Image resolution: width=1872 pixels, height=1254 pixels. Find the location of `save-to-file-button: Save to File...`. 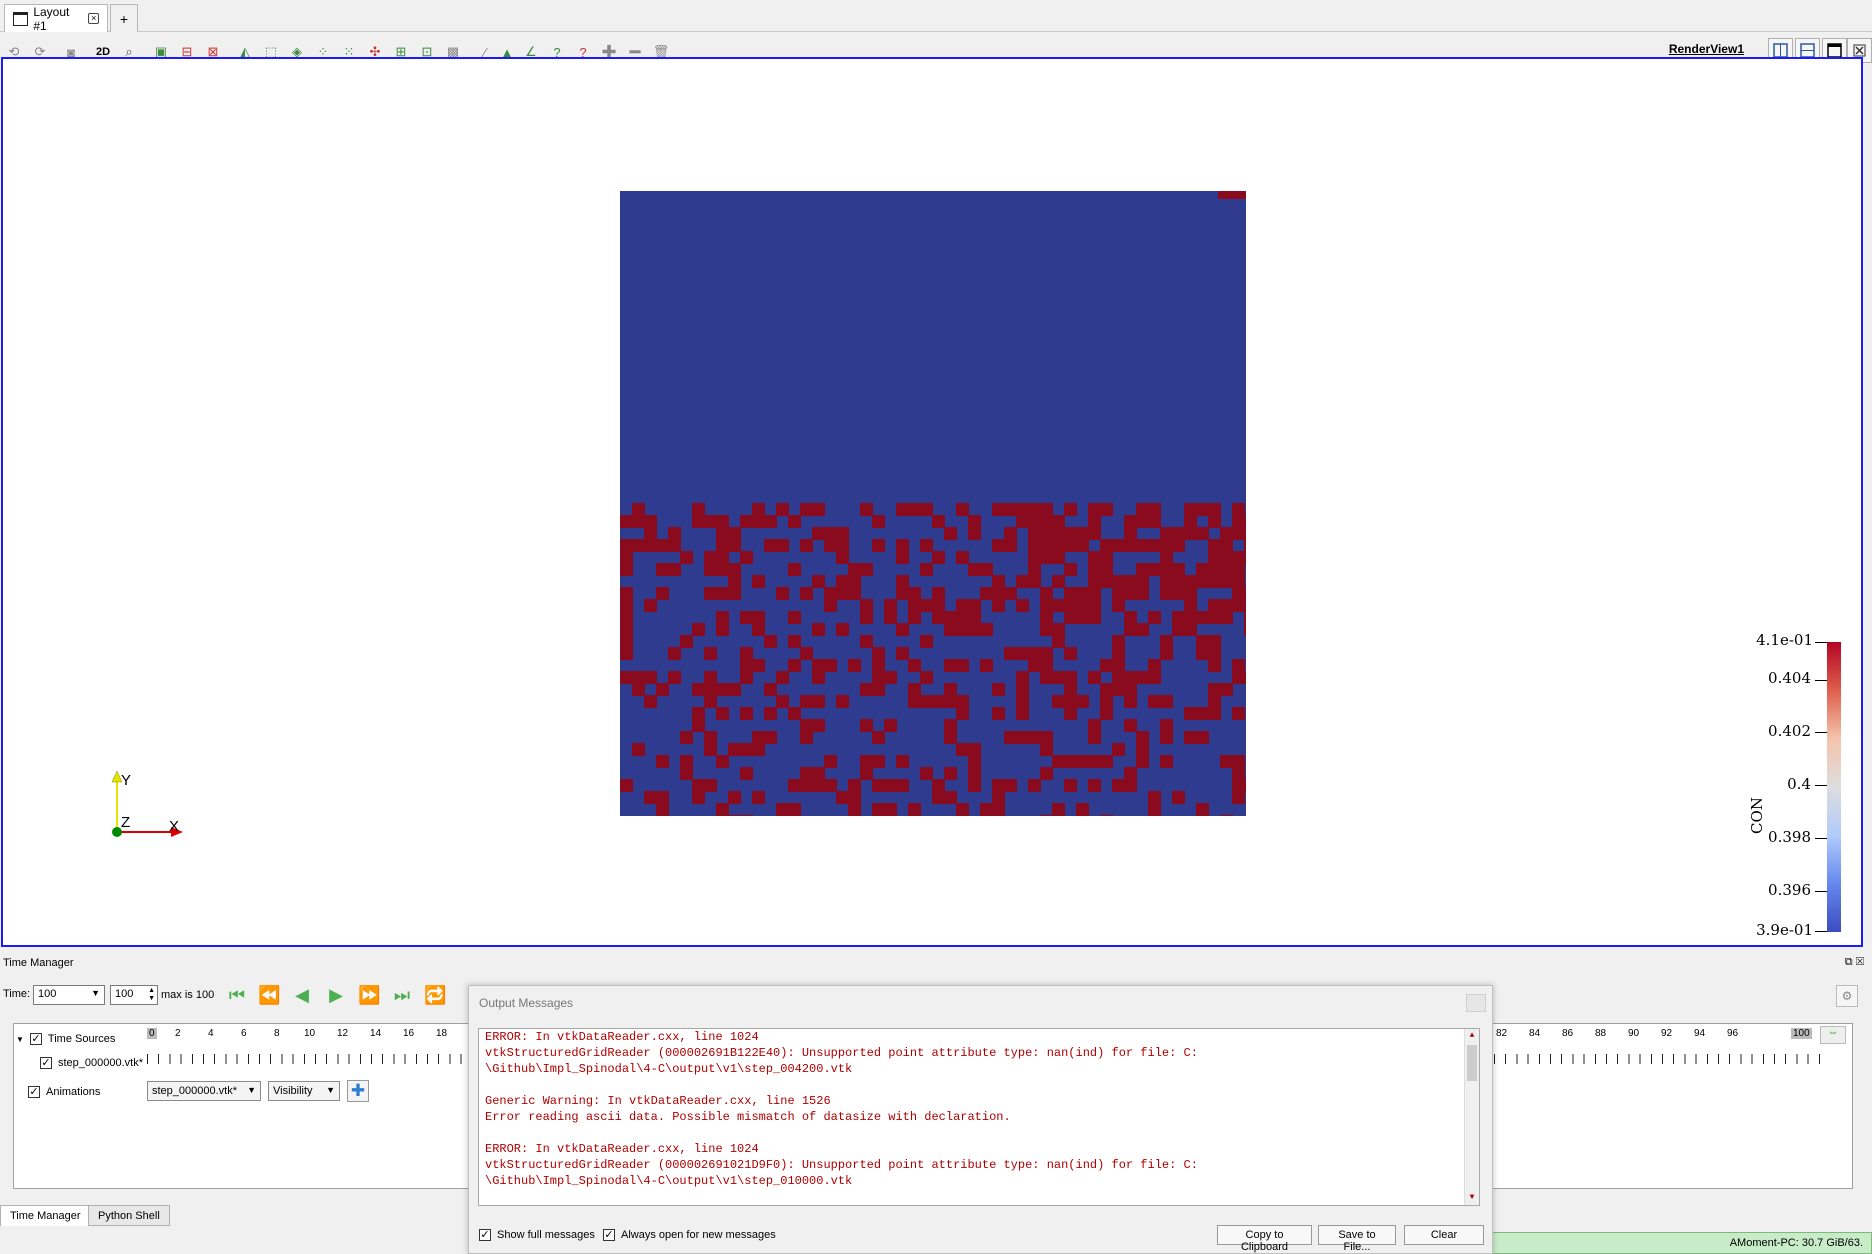

save-to-file-button: Save to File... is located at coordinates (1357, 1239).